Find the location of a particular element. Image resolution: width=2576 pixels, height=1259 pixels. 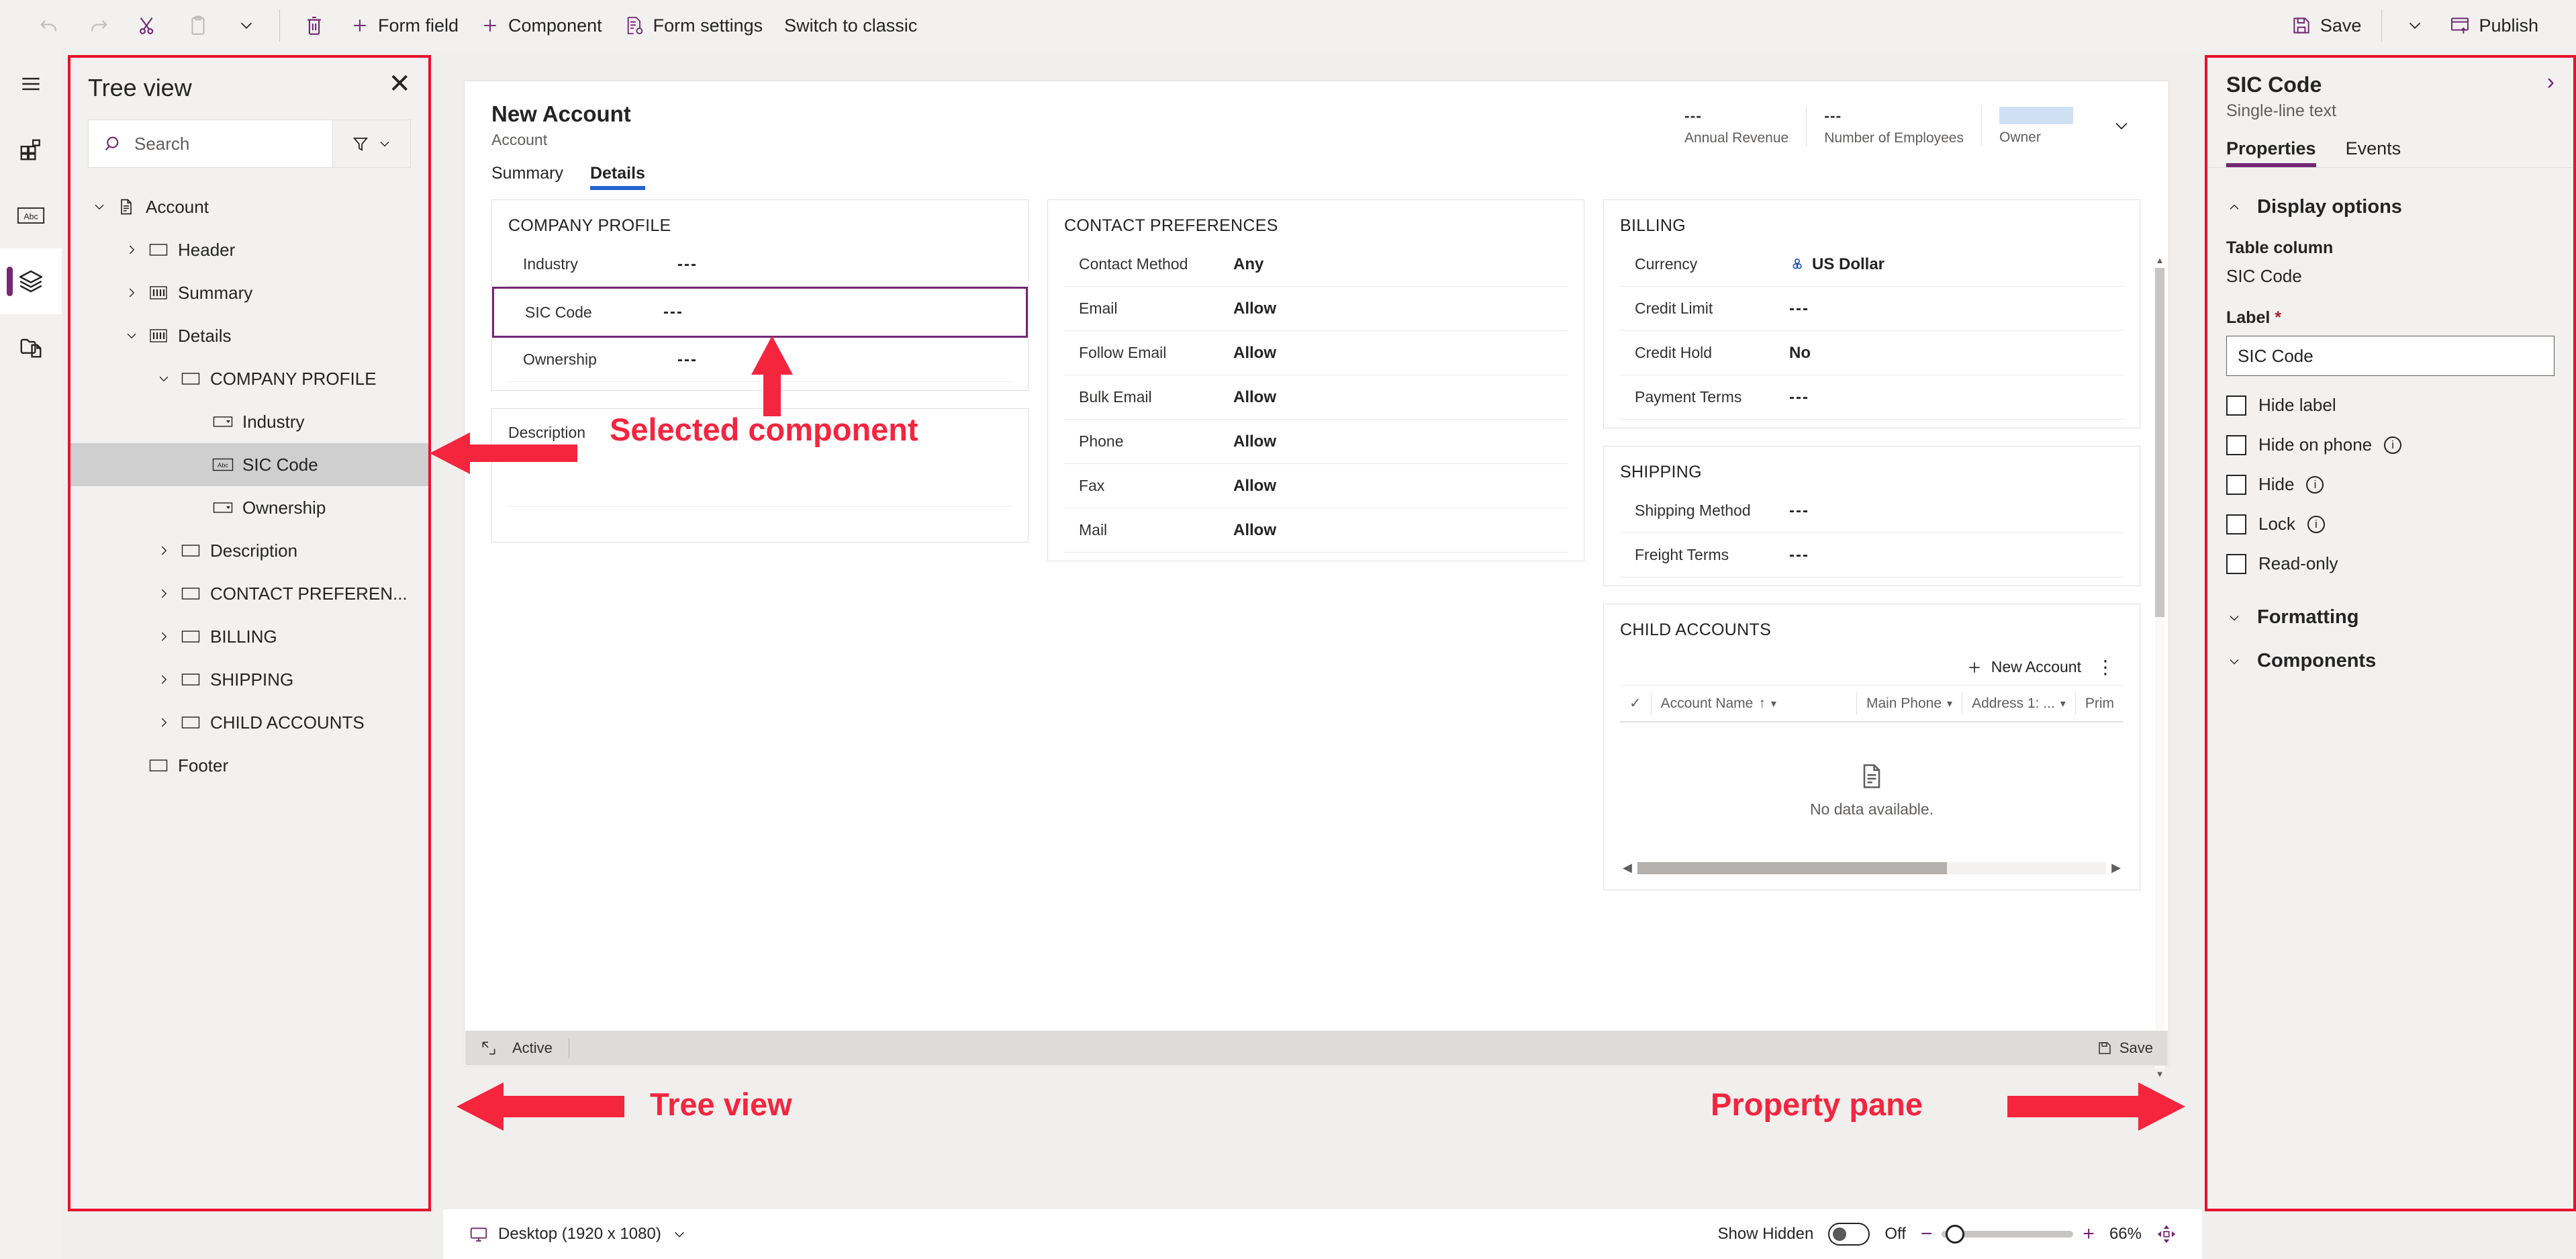

scroll-left-icon: ◀ is located at coordinates (1627, 868).